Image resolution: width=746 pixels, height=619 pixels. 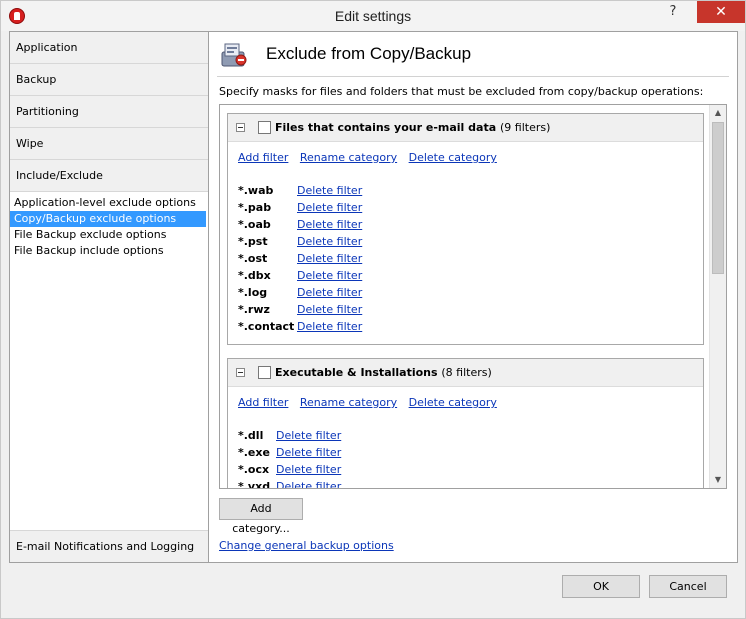 I want to click on filter-mask: *.ost, so click(x=253, y=258).